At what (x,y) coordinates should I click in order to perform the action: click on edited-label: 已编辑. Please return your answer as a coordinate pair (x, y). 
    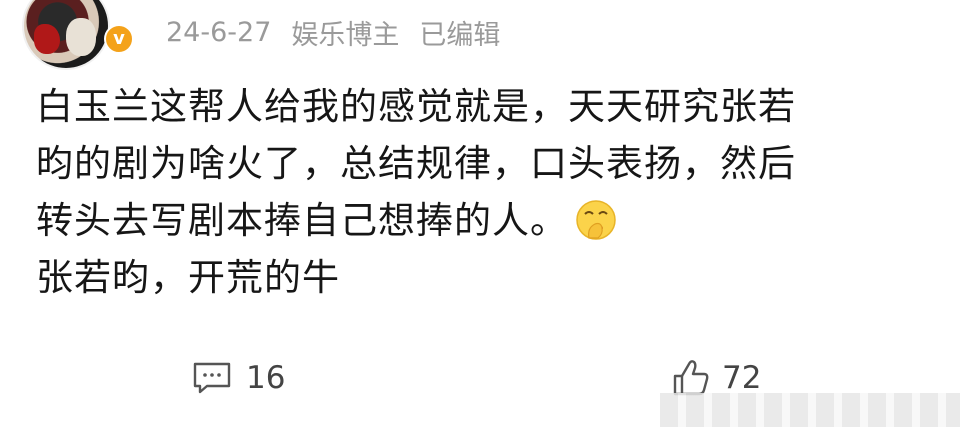
    Looking at the image, I should click on (460, 35).